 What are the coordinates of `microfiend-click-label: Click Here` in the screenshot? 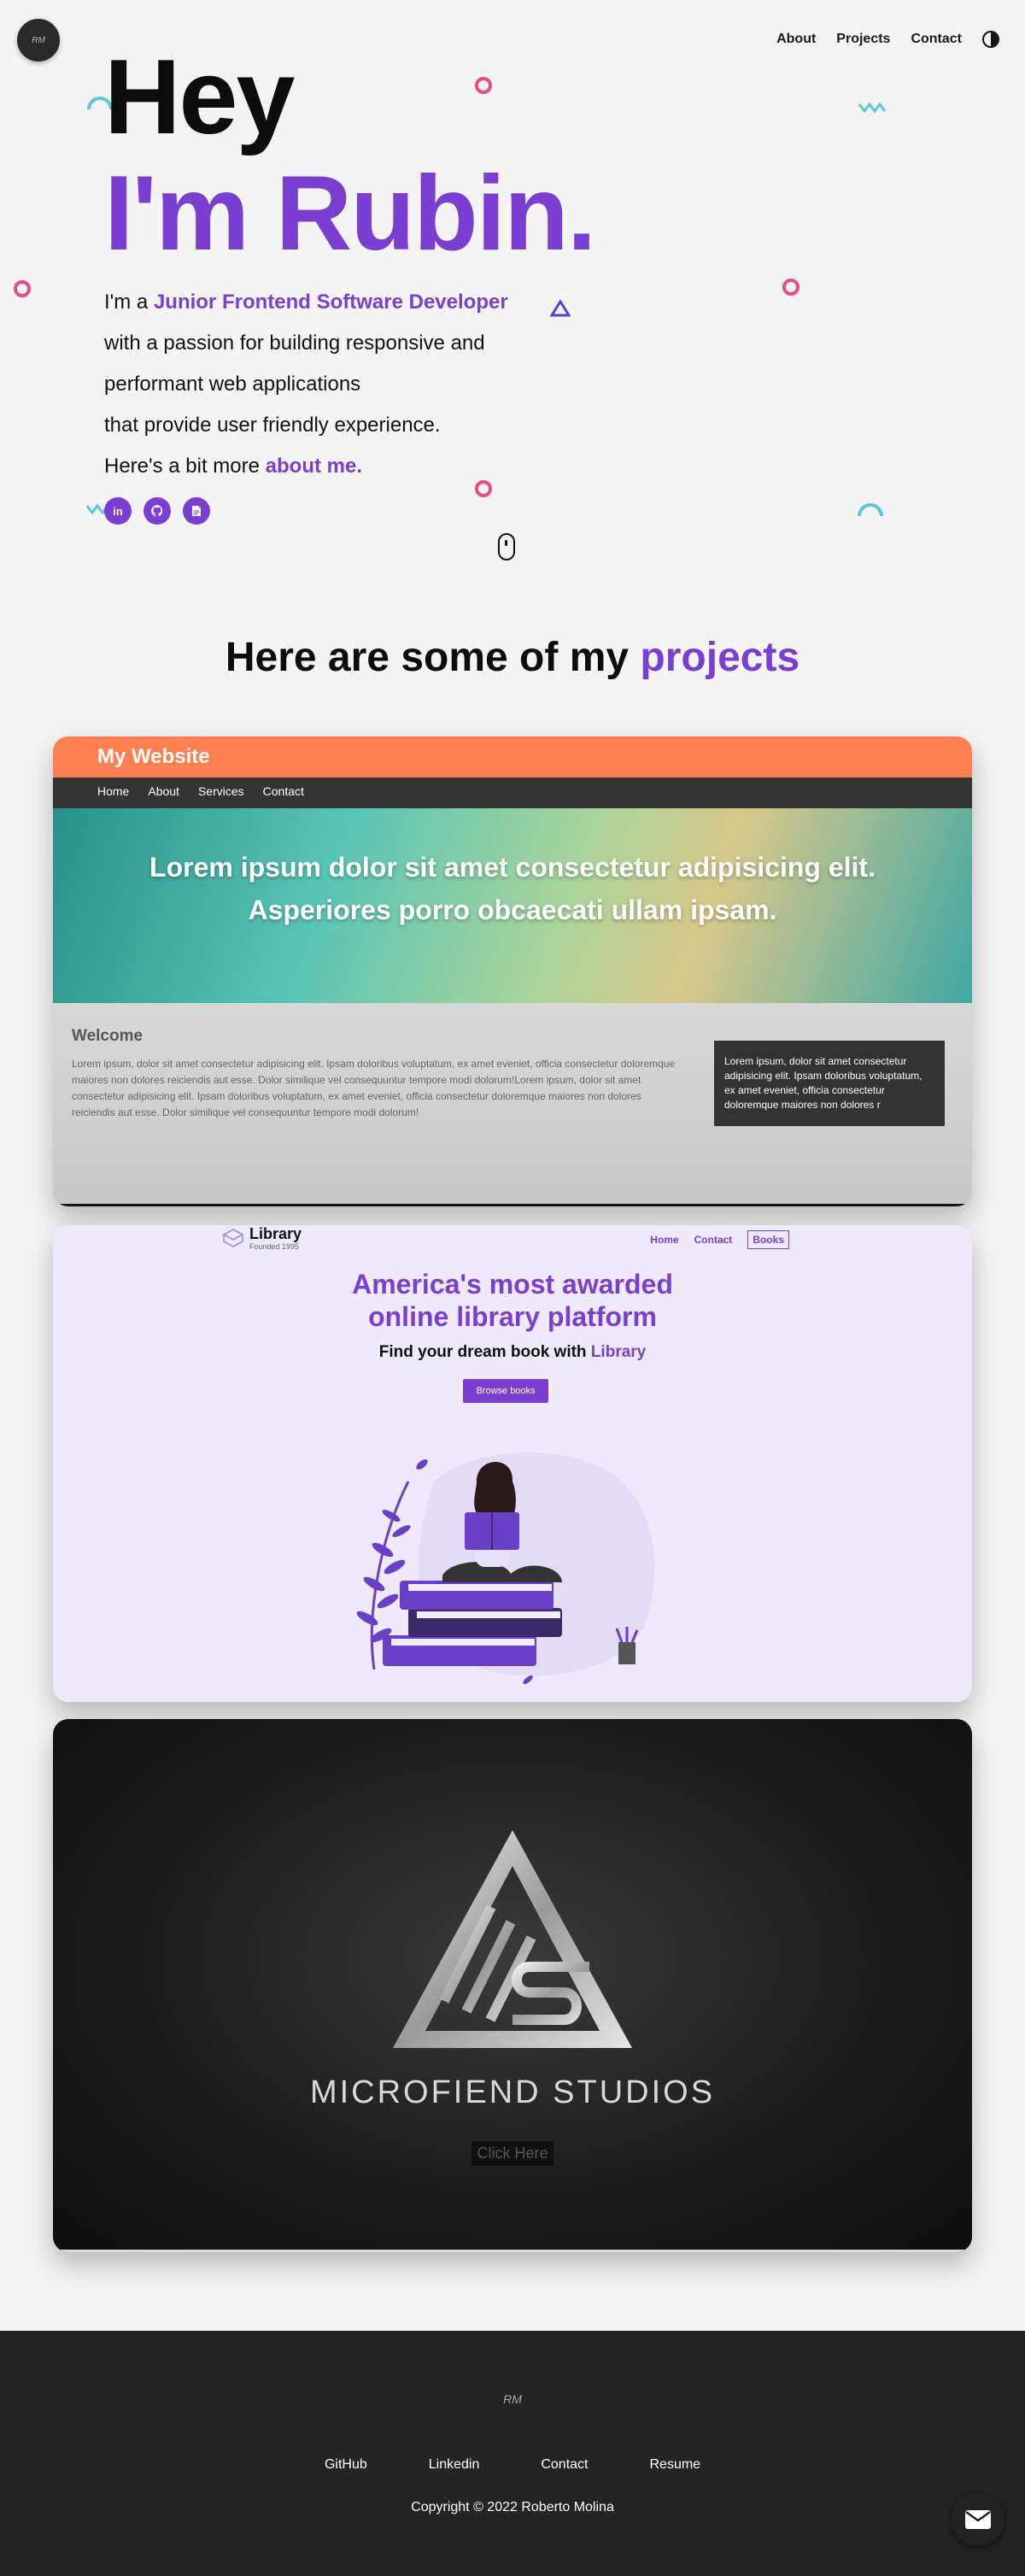 It's located at (513, 2153).